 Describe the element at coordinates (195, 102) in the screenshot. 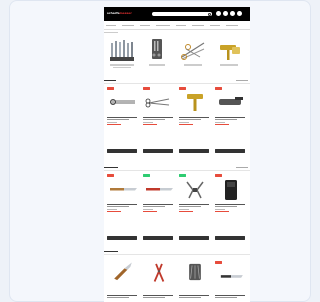

I see `safety-razor-image` at that location.